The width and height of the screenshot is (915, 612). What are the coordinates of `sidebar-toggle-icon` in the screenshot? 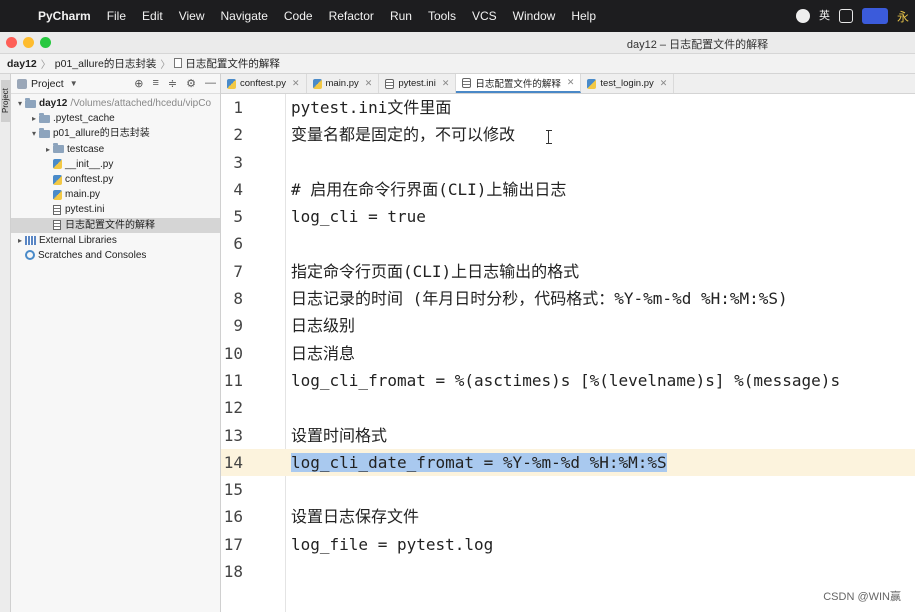 It's located at (845, 16).